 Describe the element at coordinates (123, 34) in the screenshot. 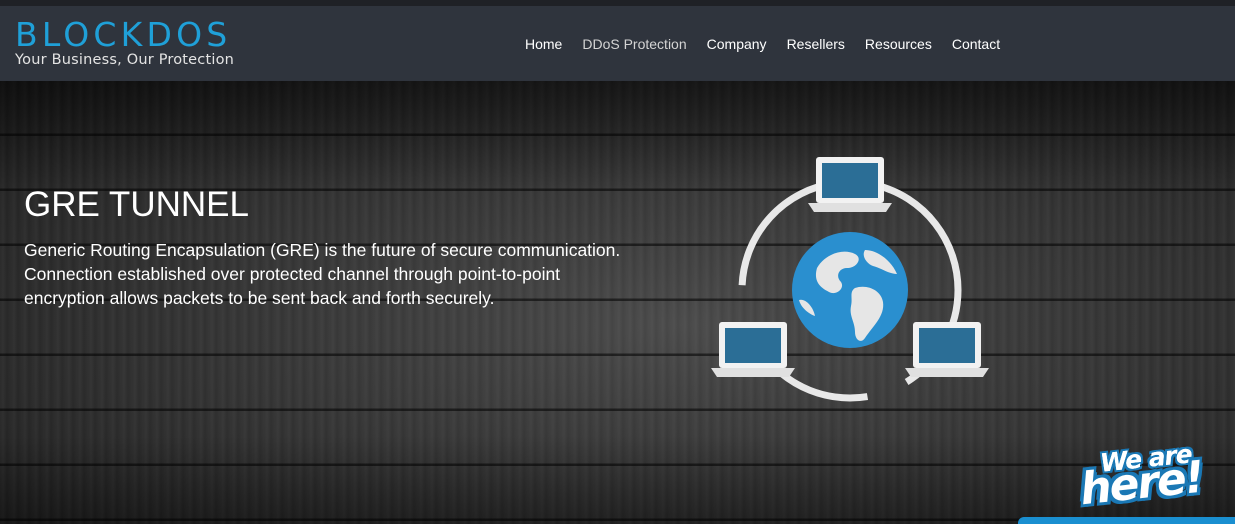

I see `logo-wordmark: BLOCKDOS` at that location.